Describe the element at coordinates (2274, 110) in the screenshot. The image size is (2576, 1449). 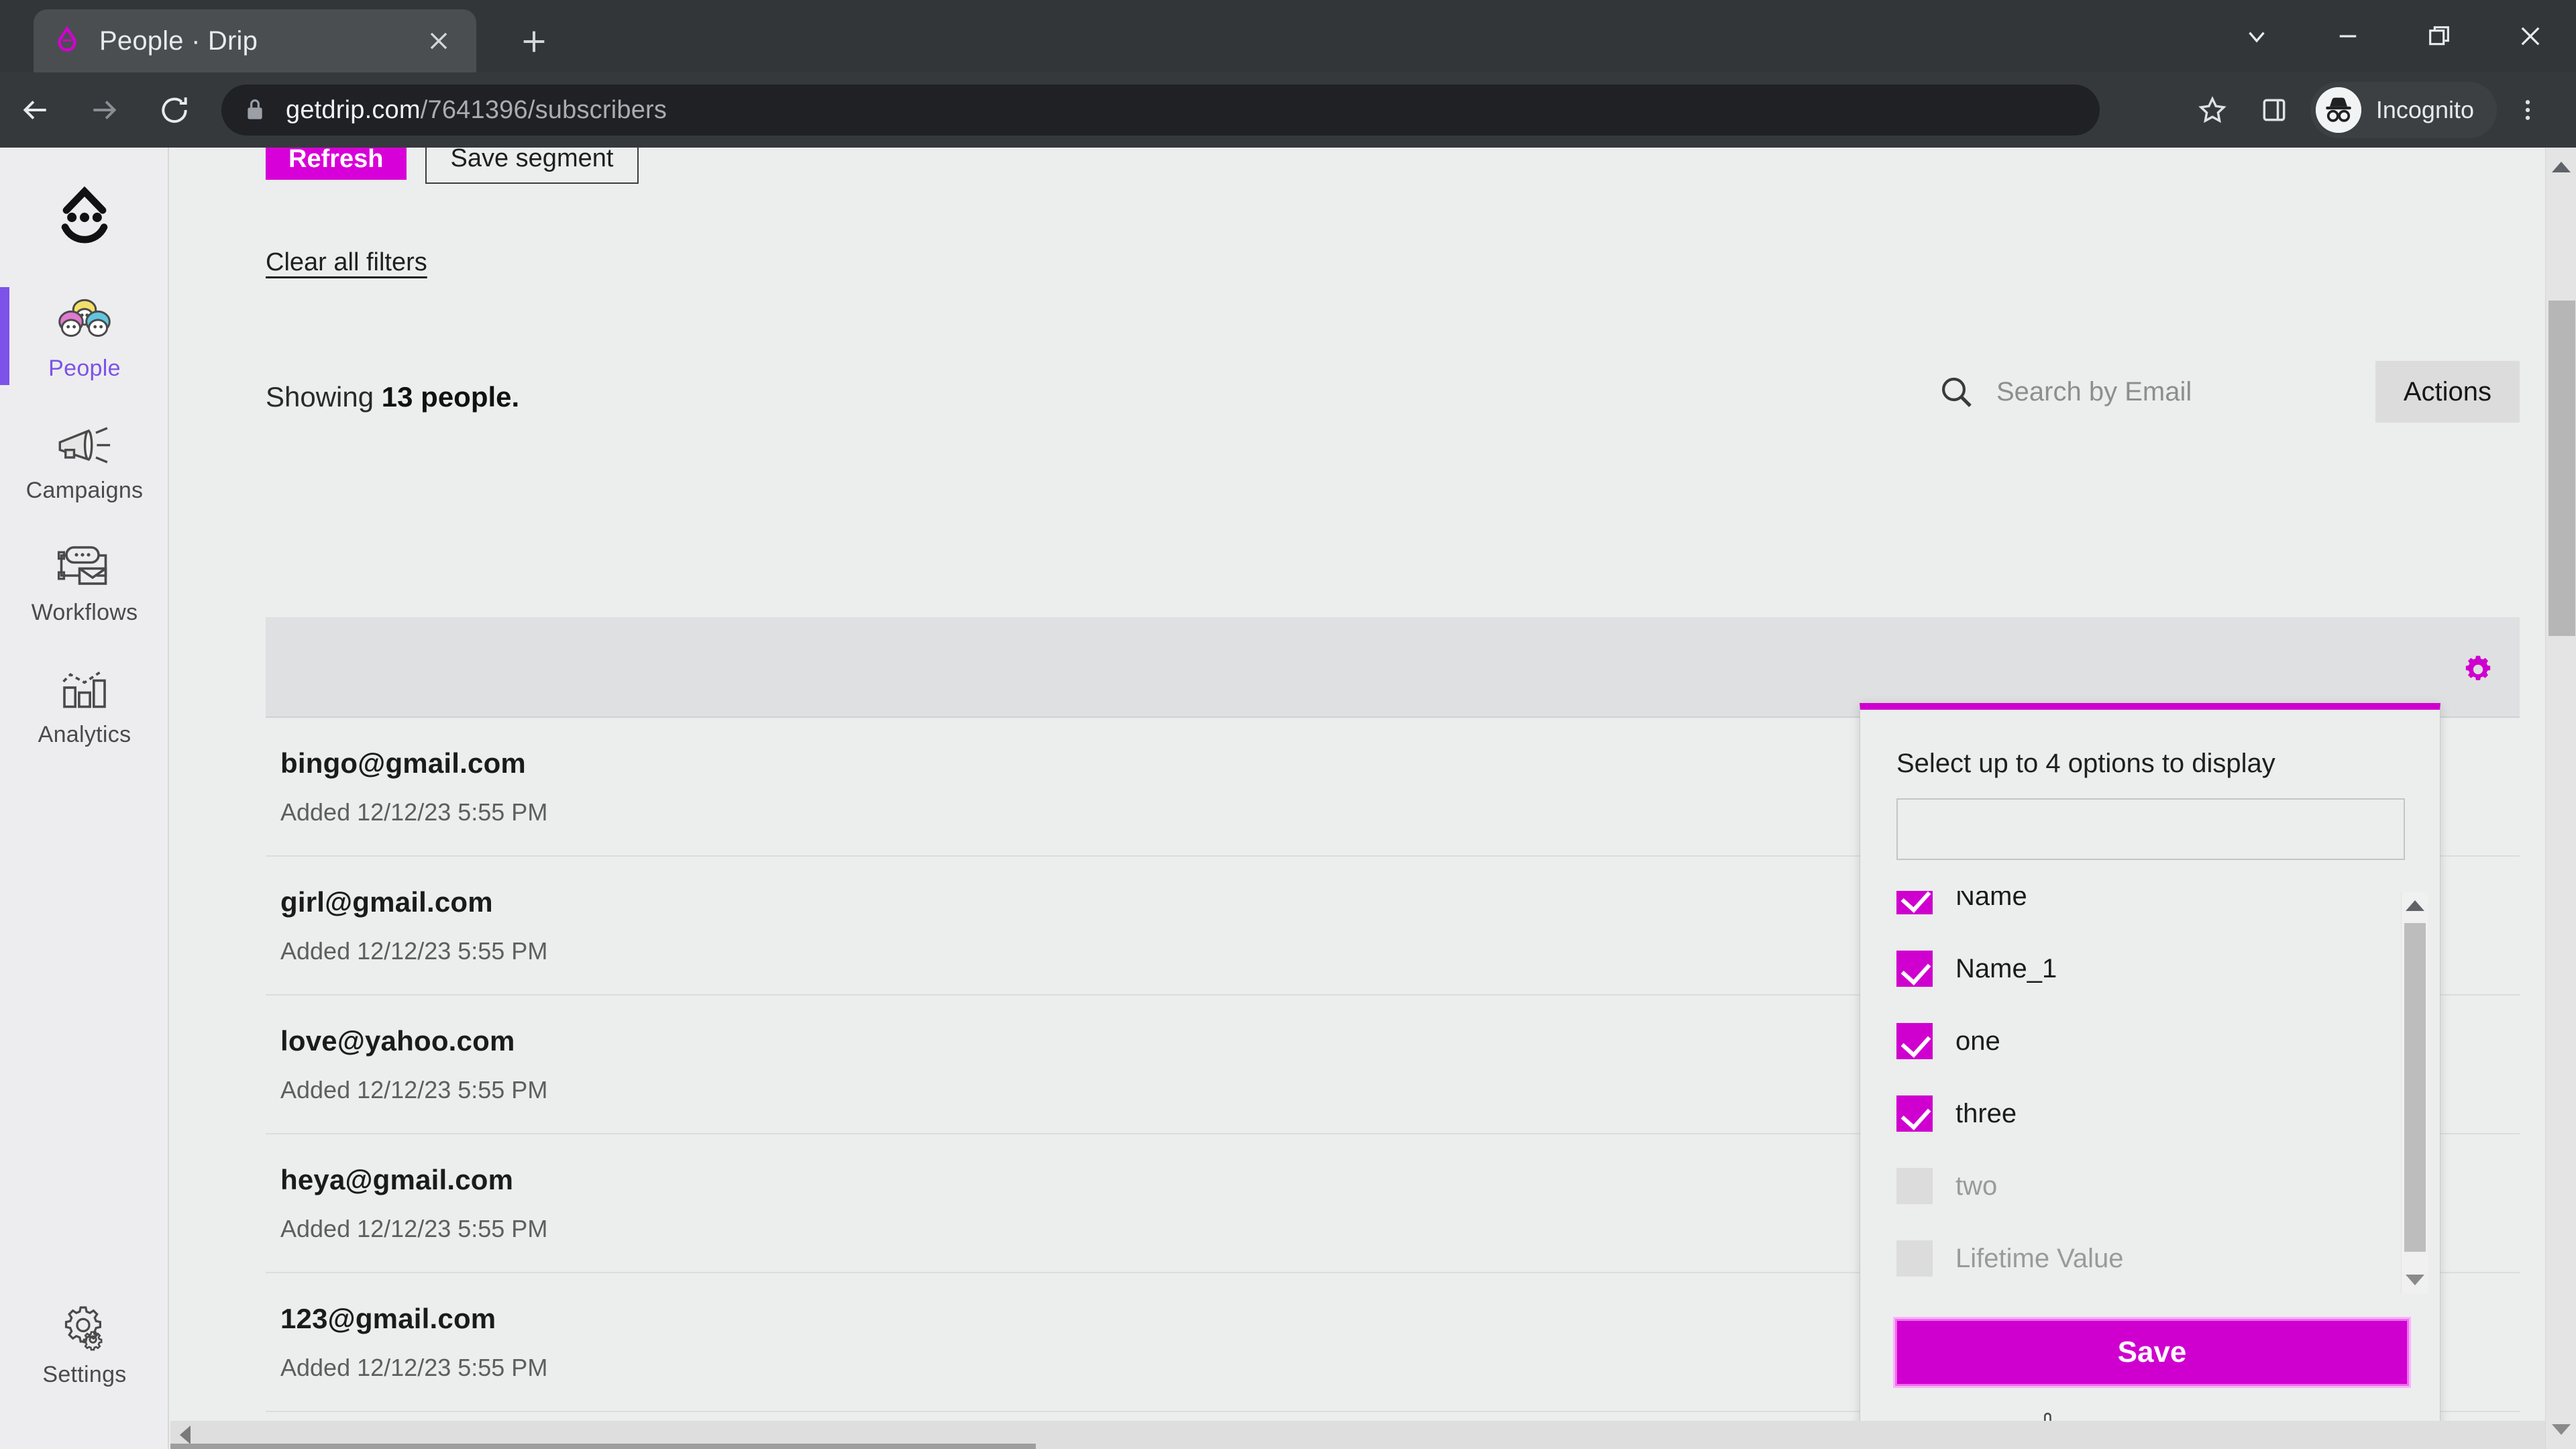
I see `side-panel-icon` at that location.